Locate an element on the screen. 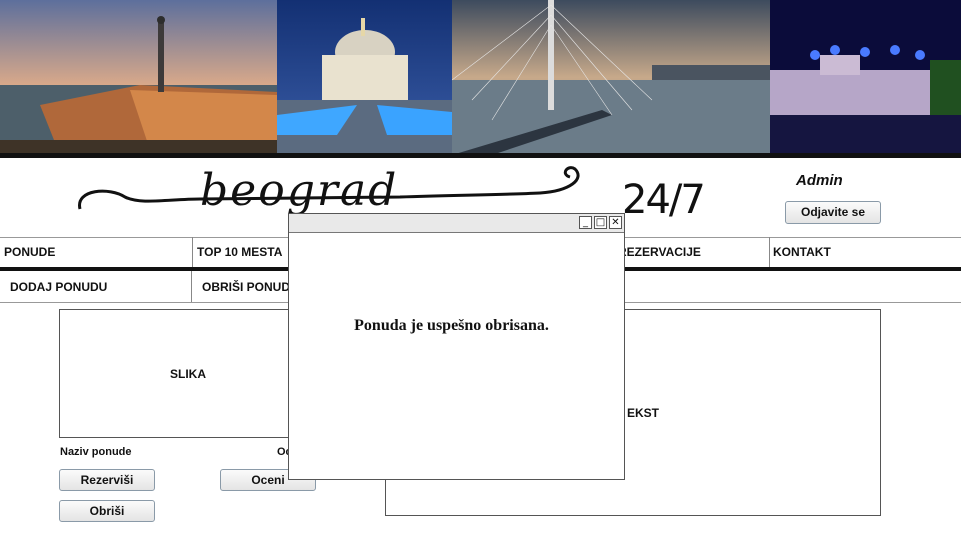 This screenshot has width=961, height=546. ada-bridge-photo is located at coordinates (611, 77).